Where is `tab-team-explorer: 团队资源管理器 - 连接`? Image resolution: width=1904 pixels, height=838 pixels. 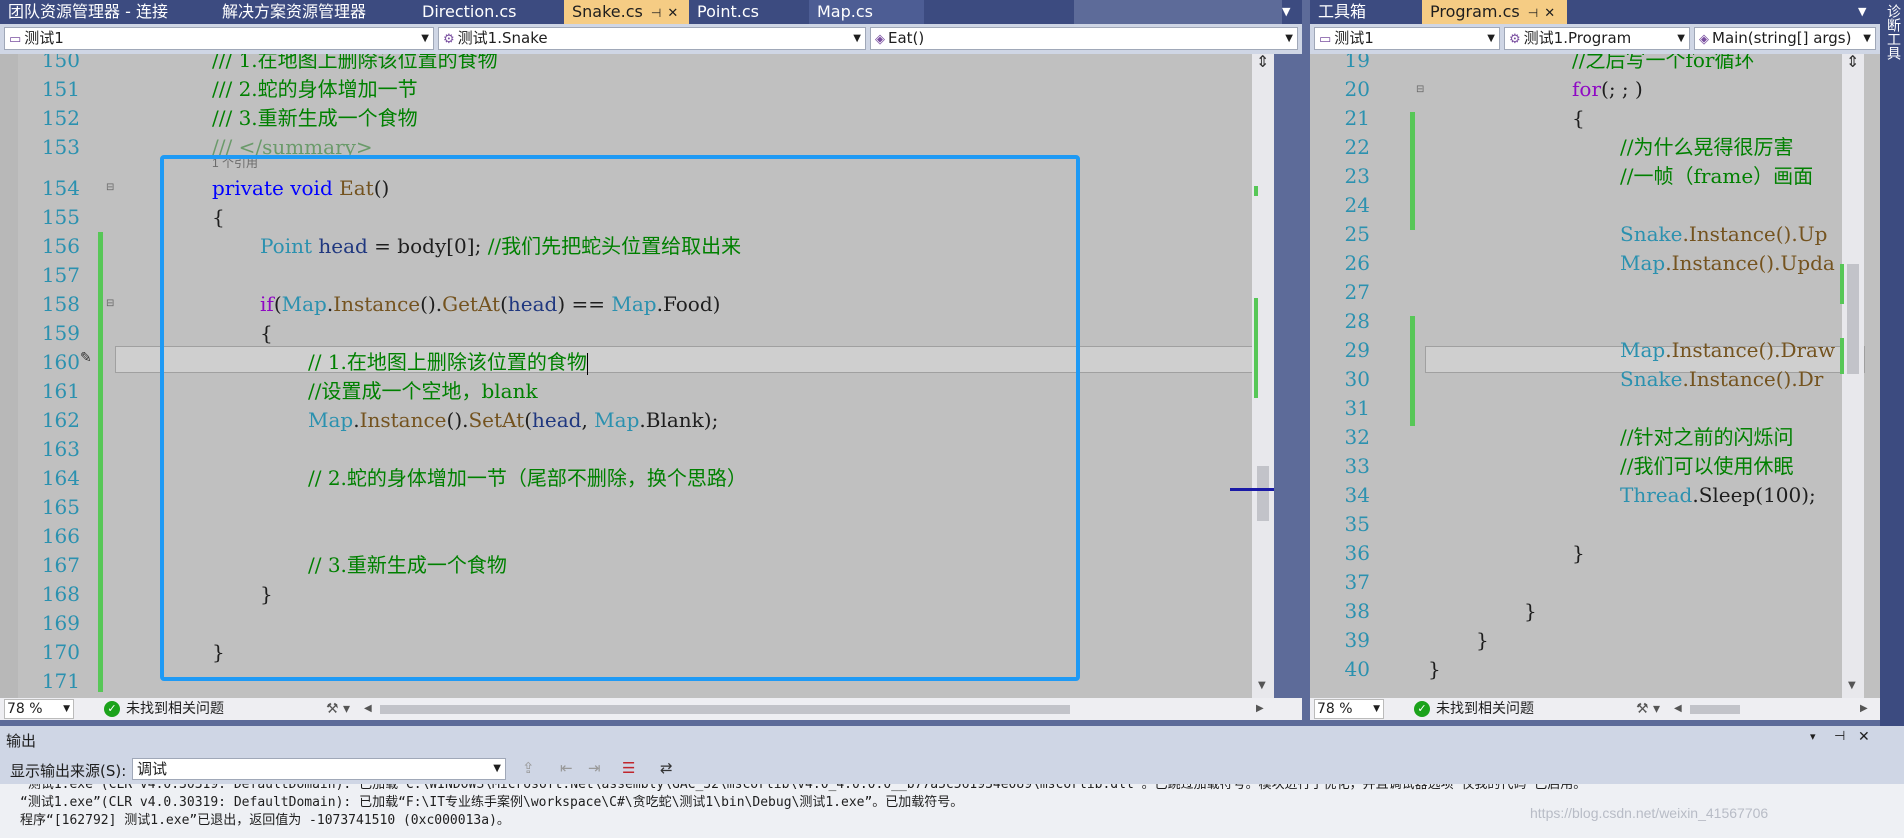
tab-team-explorer: 团队资源管理器 - 连接 is located at coordinates (107, 12).